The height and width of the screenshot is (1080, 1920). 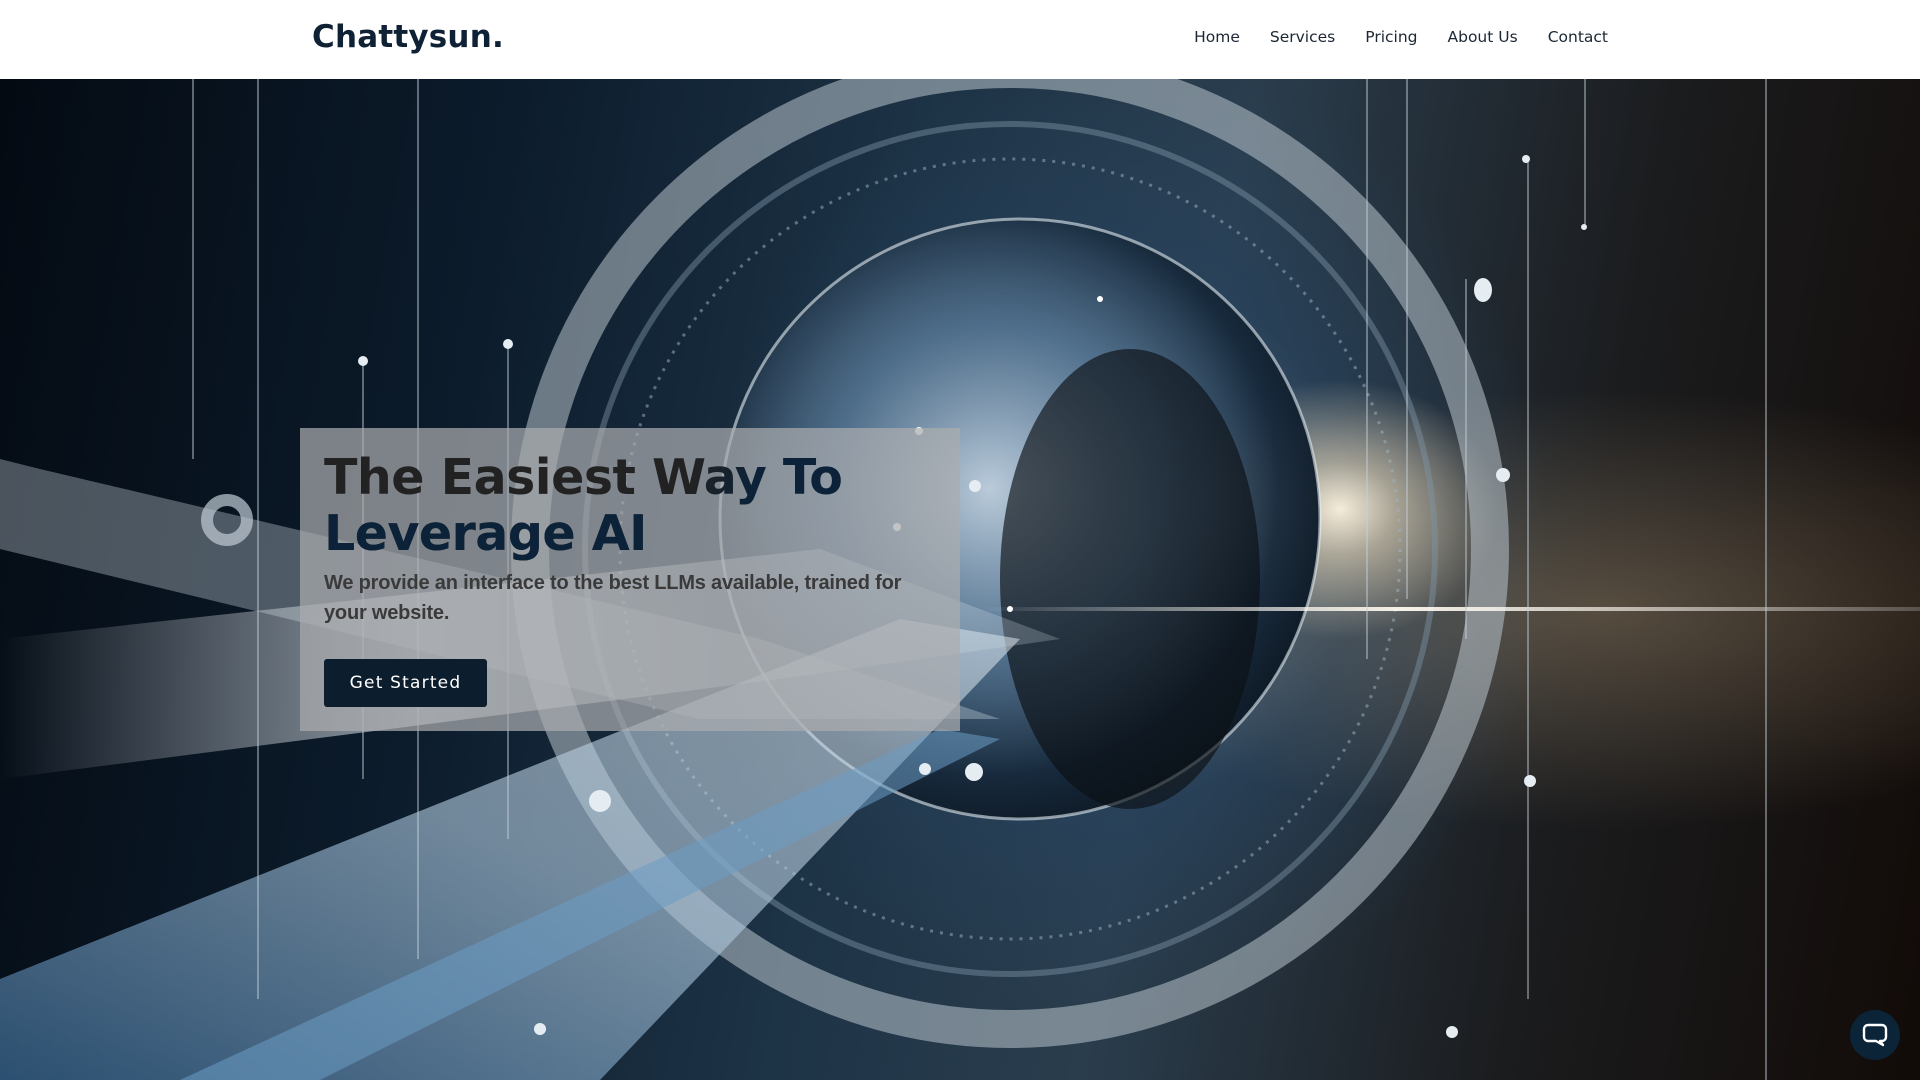 I want to click on get-started-button: Get Started, so click(x=405, y=683).